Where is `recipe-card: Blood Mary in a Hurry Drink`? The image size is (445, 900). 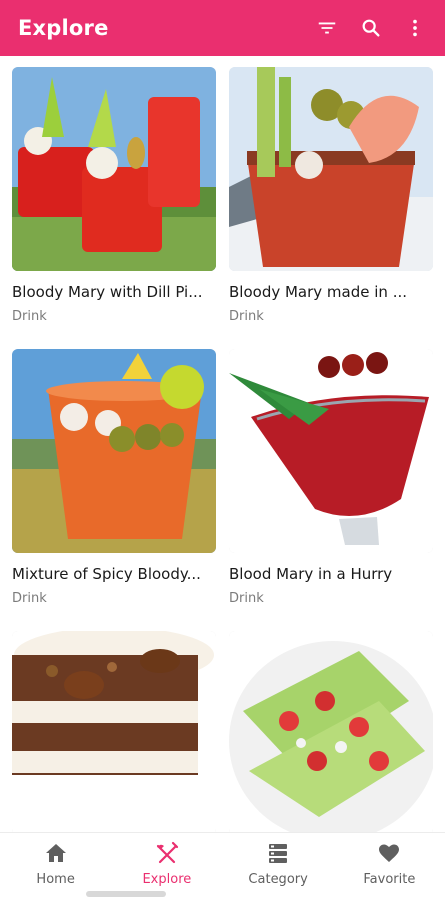
recipe-card: Blood Mary in a Hurry Drink is located at coordinates (331, 477).